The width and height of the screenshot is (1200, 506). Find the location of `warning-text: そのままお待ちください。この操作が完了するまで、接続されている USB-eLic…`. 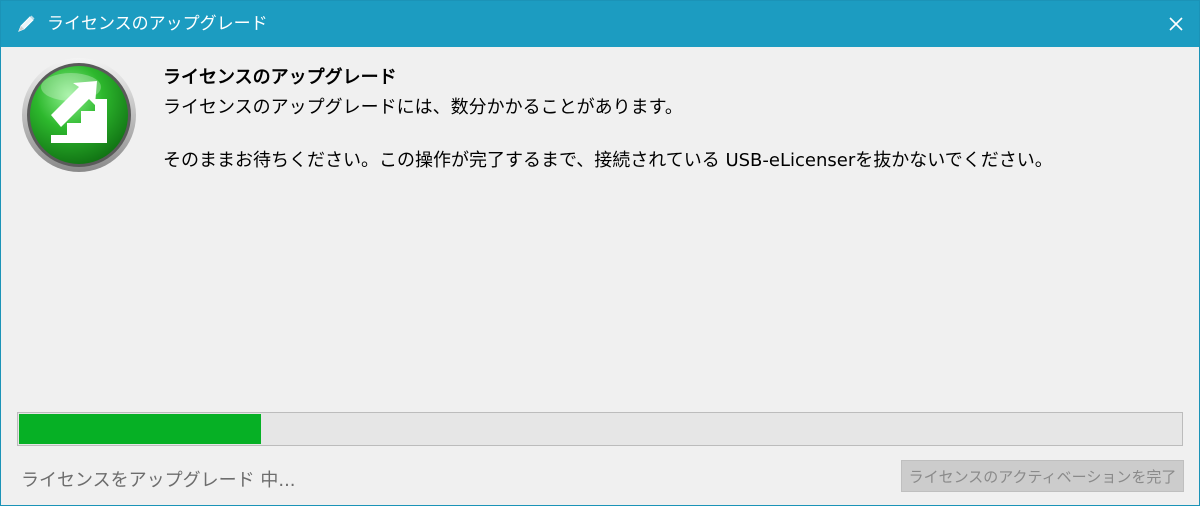

warning-text: そのままお待ちください。この操作が完了するまで、接続されている USB-eLic… is located at coordinates (608, 160).